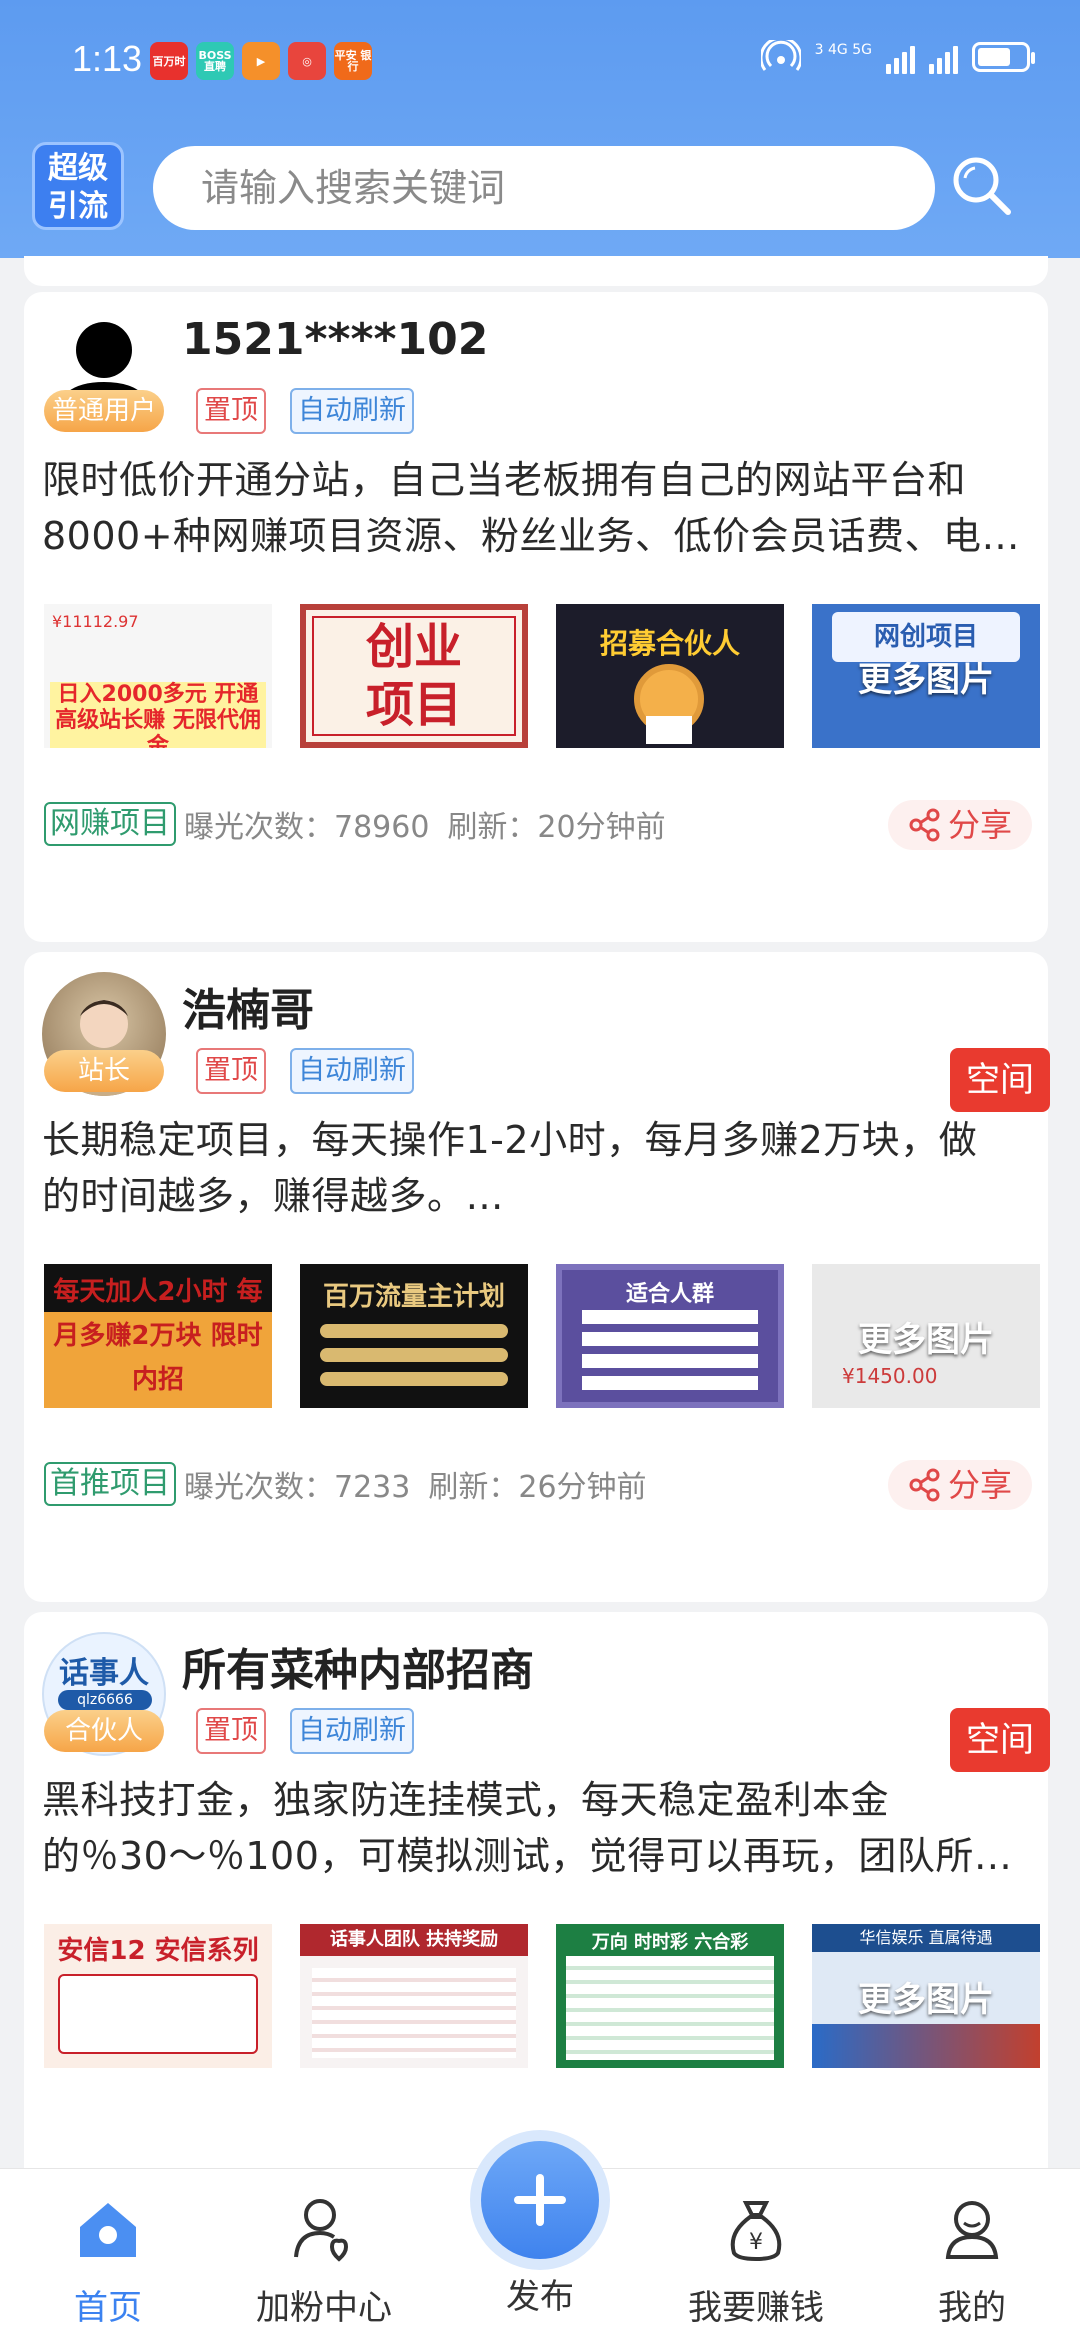 This screenshot has height=2340, width=1080. I want to click on app-icon-video: ▶, so click(261, 61).